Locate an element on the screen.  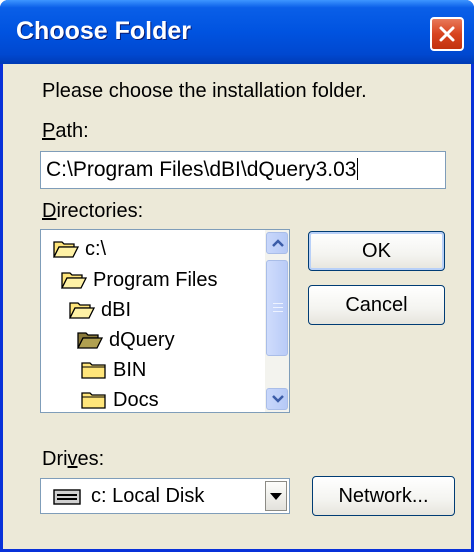
instruction-text: Please choose the installation folder. is located at coordinates (204, 91).